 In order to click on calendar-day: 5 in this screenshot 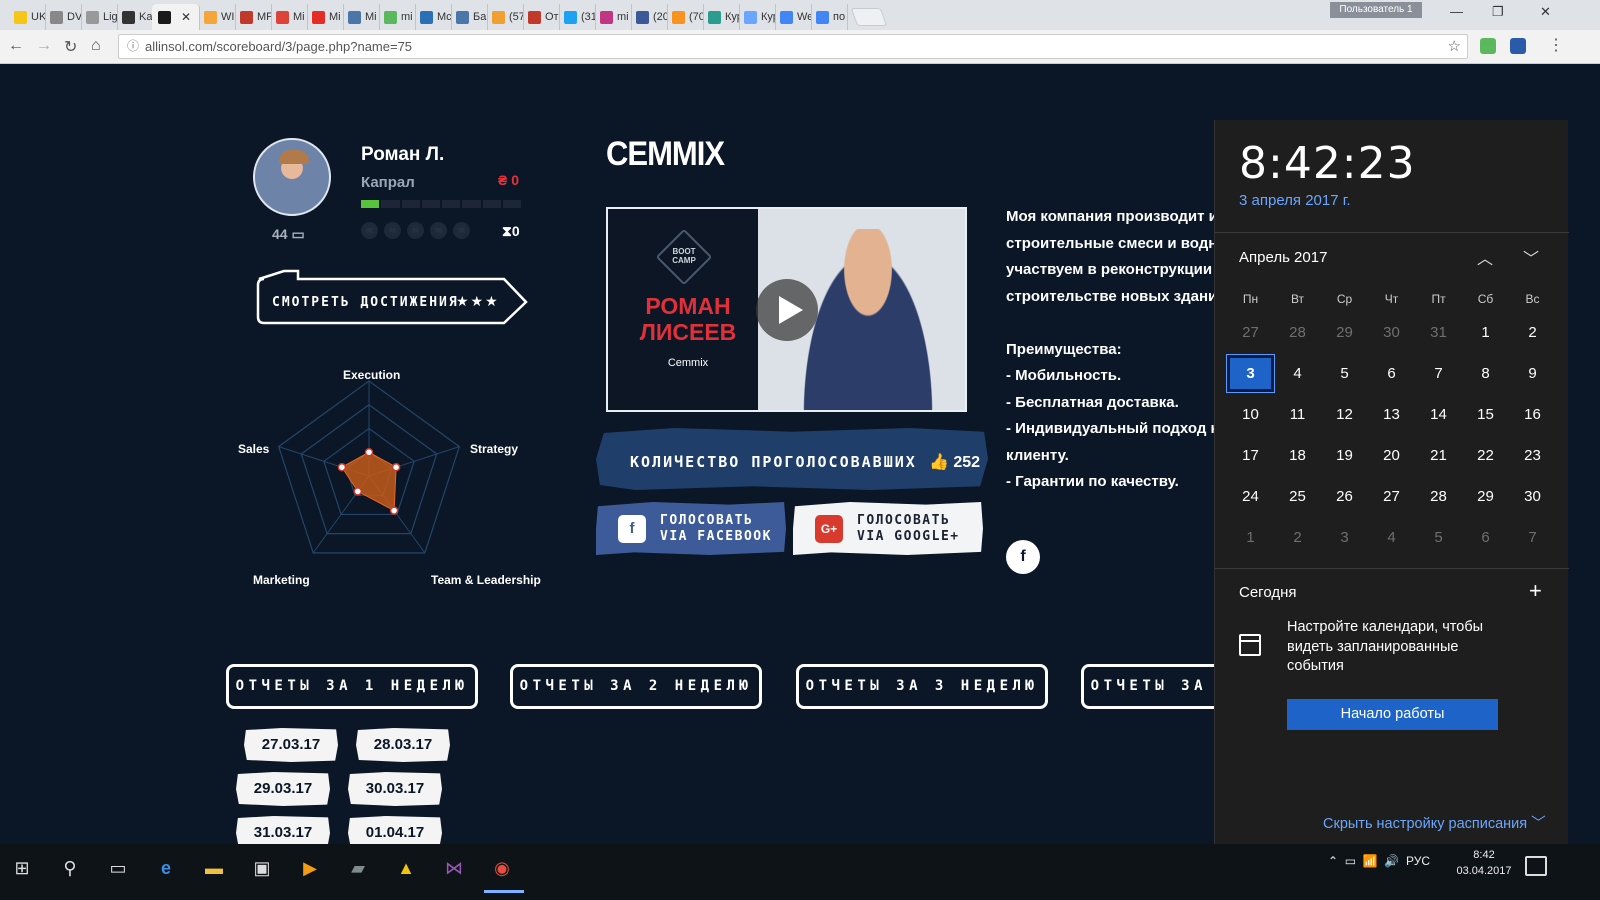, I will do `click(1344, 373)`.